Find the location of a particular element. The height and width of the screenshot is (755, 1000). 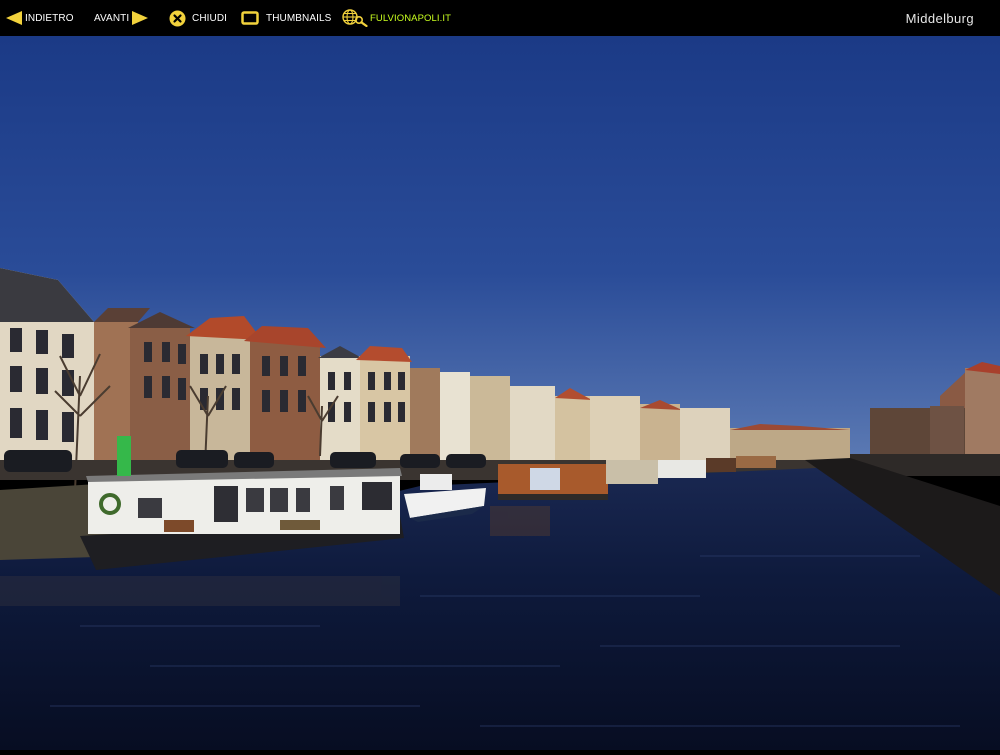

close-label: CHIUDI is located at coordinates (210, 18).